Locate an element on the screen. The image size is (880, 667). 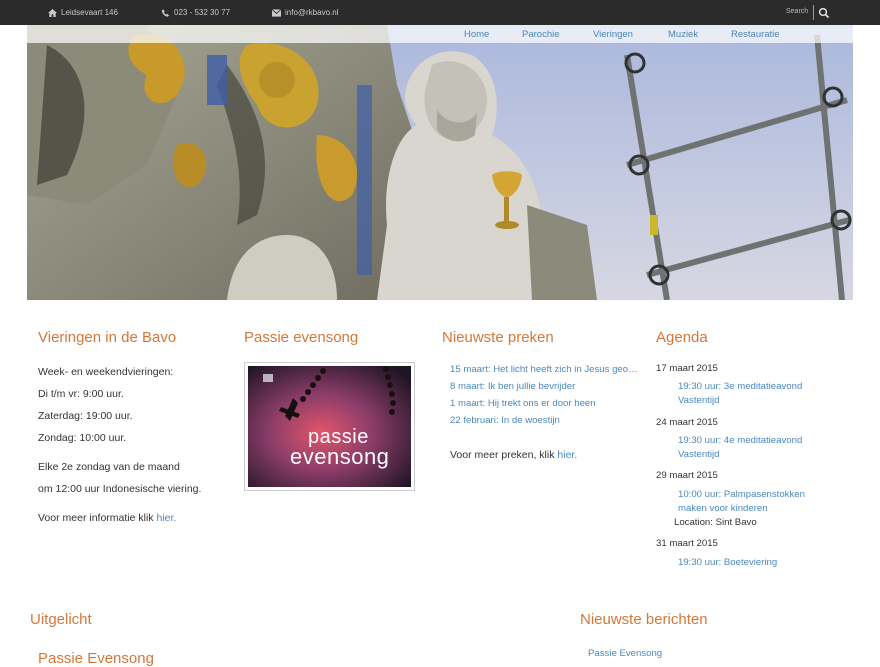
vieringen-extra: om 12:00 uur Indonesische viering. is located at coordinates (120, 489).